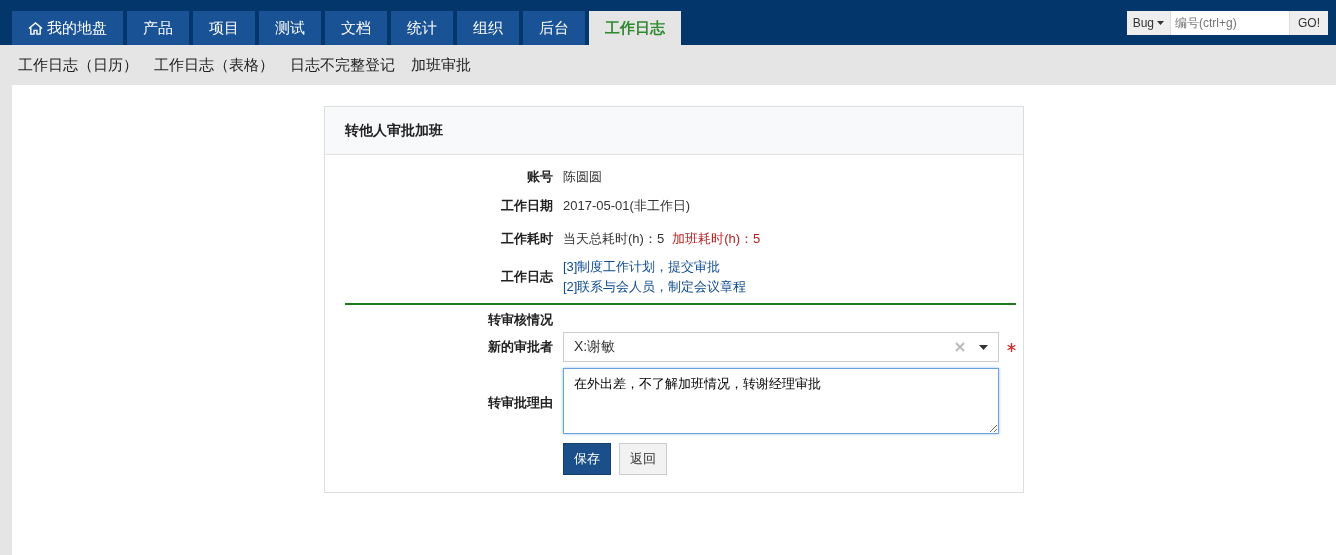  What do you see at coordinates (1148, 22) in the screenshot?
I see `type-dropdown: Bug` at bounding box center [1148, 22].